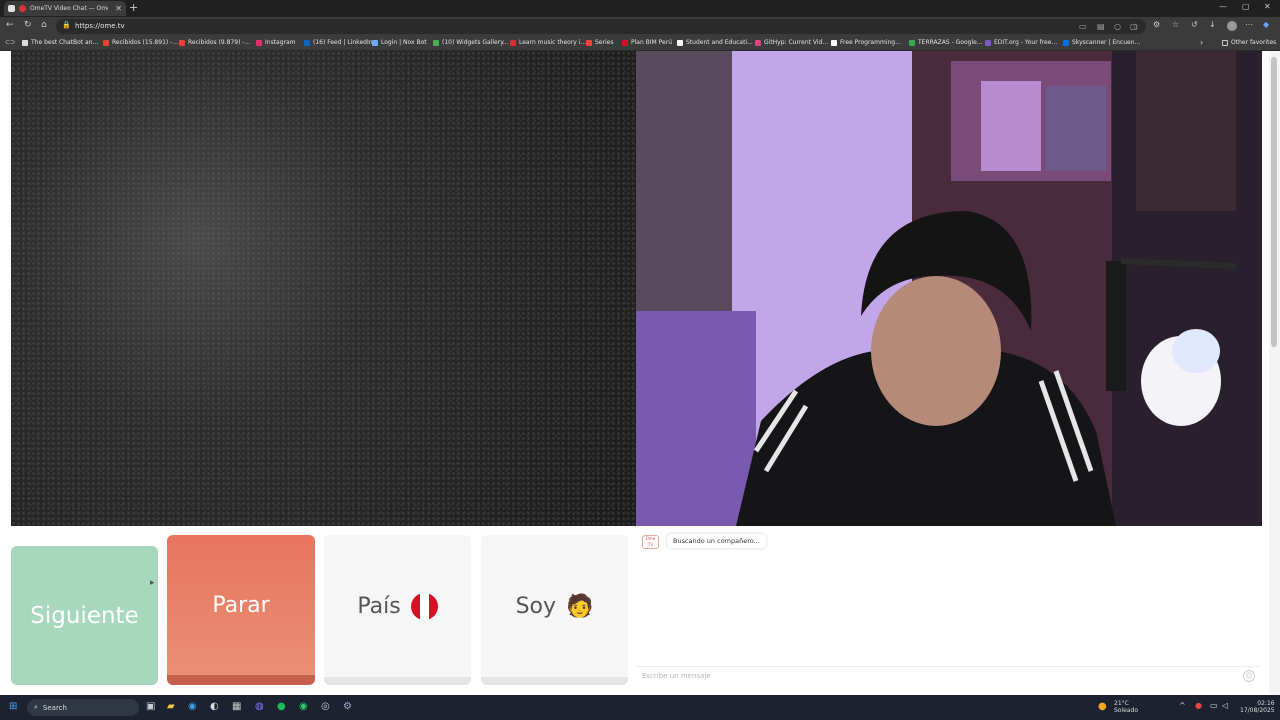 This screenshot has width=1280, height=720. Describe the element at coordinates (1249, 676) in the screenshot. I see `emoji-picker-icon: ☺` at that location.